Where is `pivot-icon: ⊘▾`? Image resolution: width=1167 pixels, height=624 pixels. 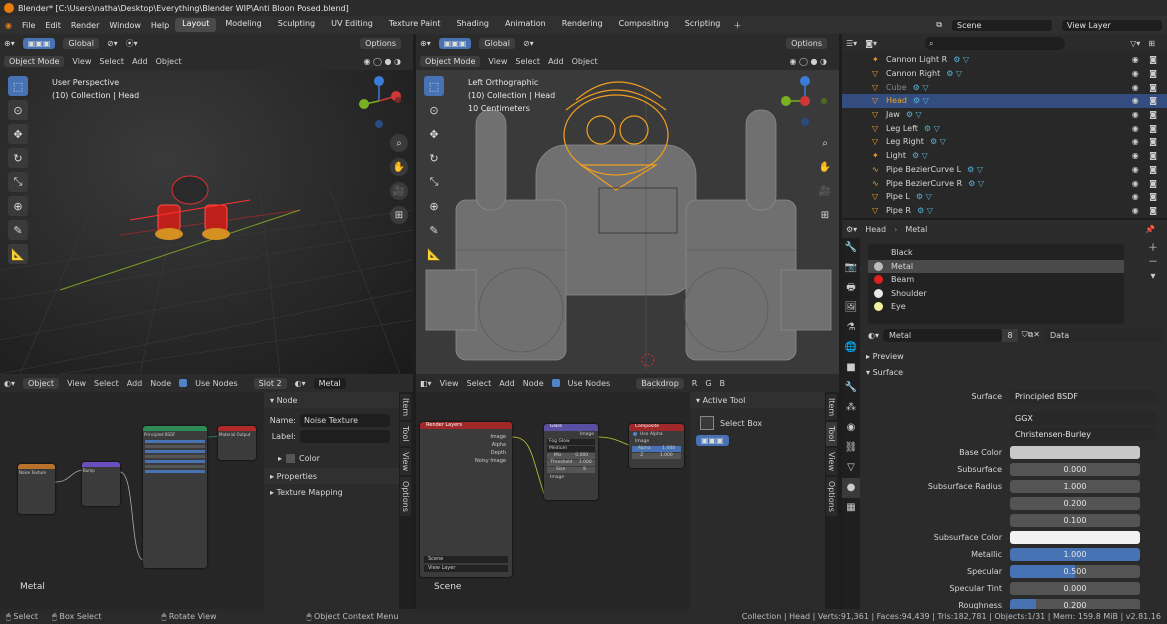
pivot-icon: ⊘▾ is located at coordinates (112, 43).